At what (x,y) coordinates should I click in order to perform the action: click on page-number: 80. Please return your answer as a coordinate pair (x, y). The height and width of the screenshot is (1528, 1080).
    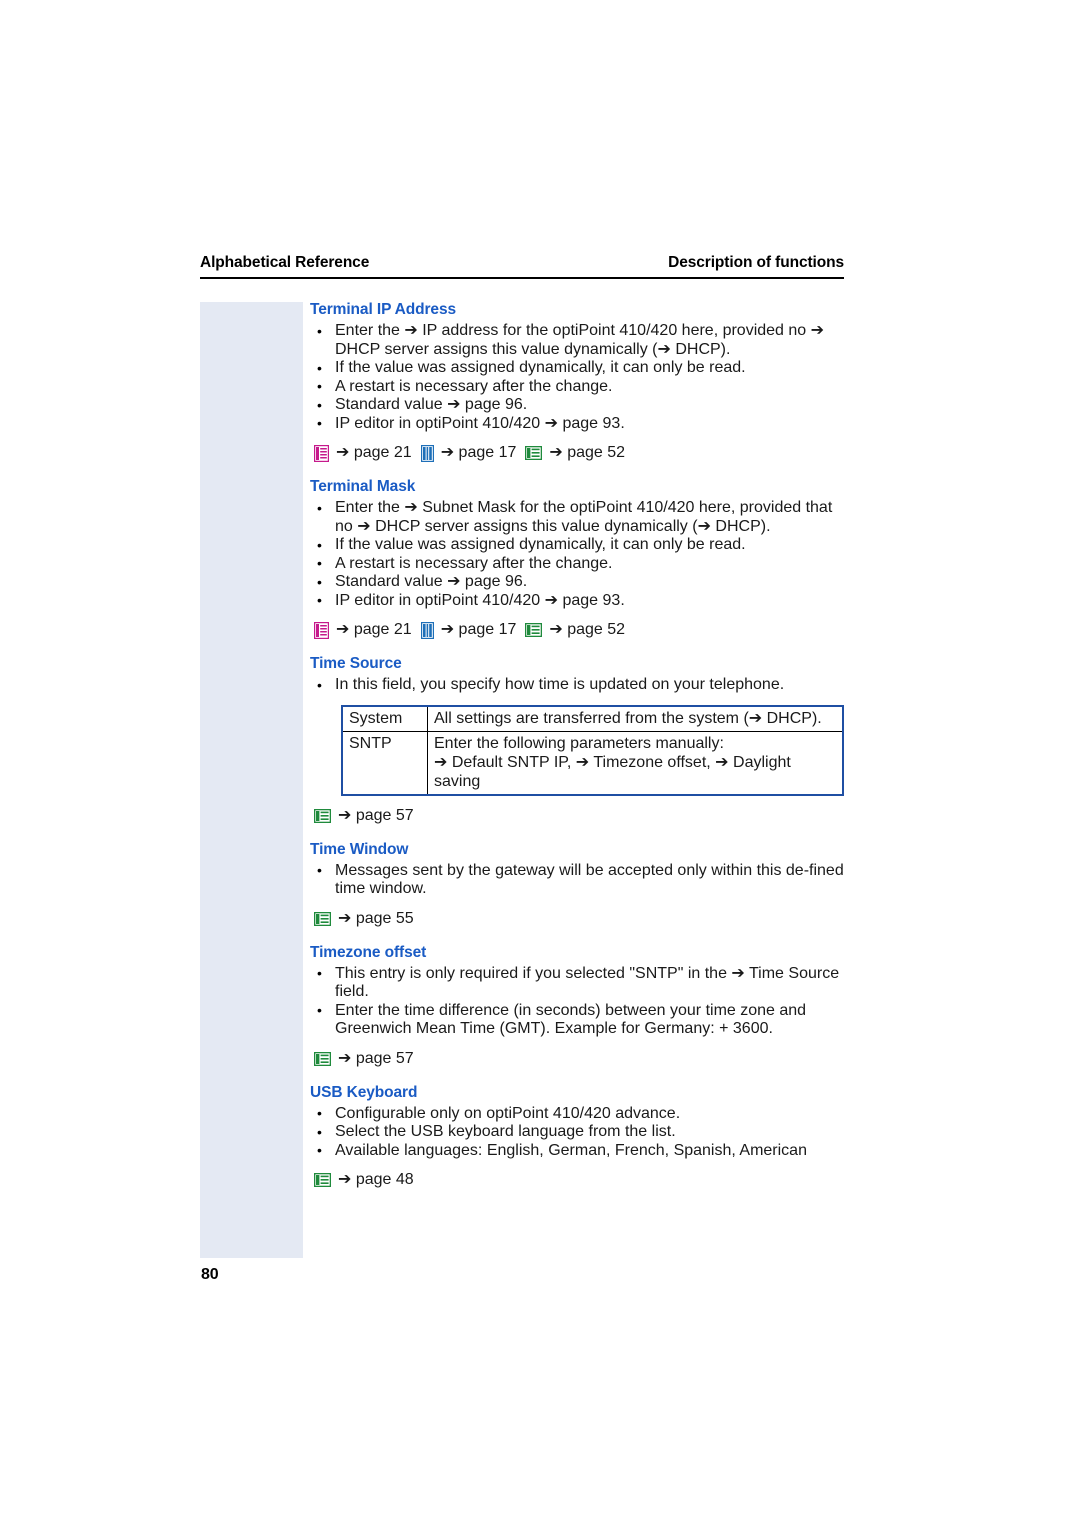
    Looking at the image, I should click on (210, 1274).